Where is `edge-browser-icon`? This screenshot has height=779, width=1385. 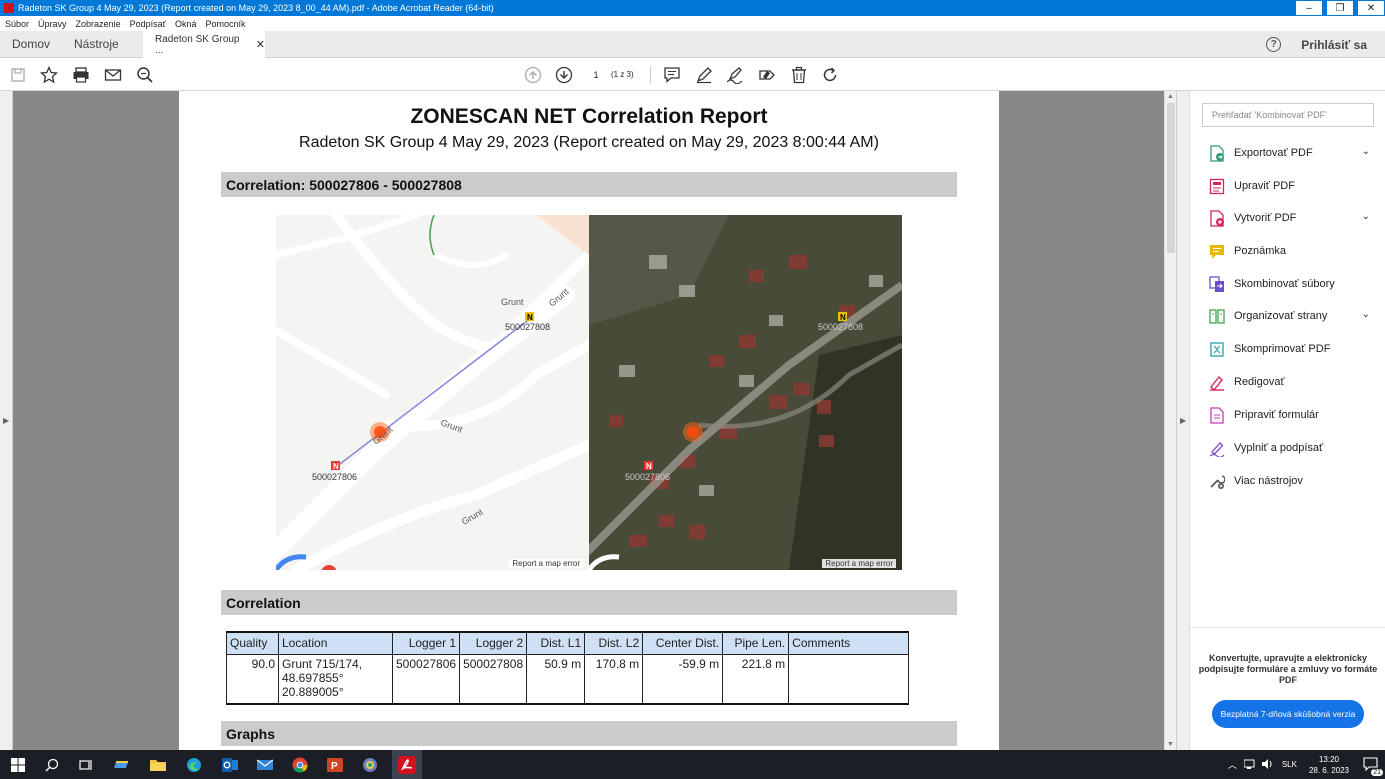
edge-browser-icon is located at coordinates (194, 765).